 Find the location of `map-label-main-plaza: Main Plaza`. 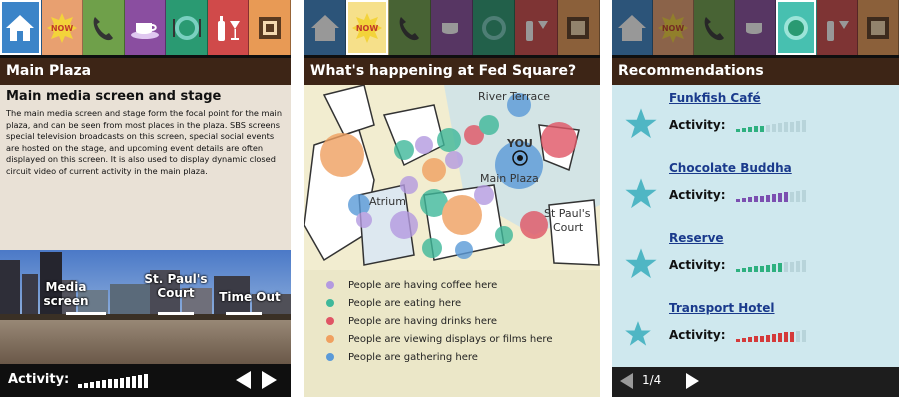

map-label-main-plaza: Main Plaza is located at coordinates (509, 178).